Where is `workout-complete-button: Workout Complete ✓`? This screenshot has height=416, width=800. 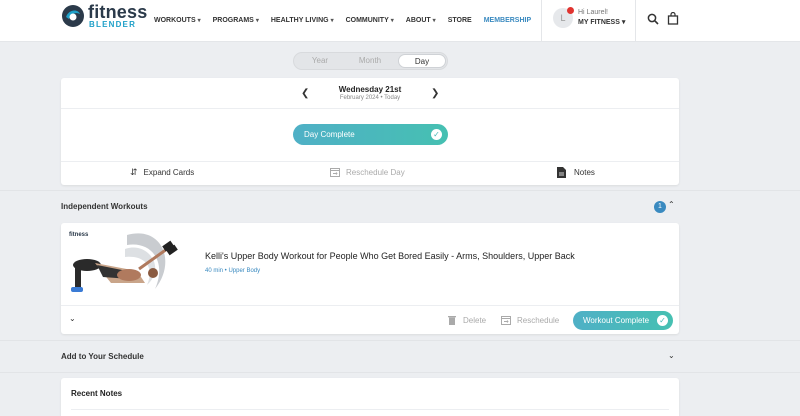
workout-complete-button: Workout Complete ✓ is located at coordinates (623, 320).